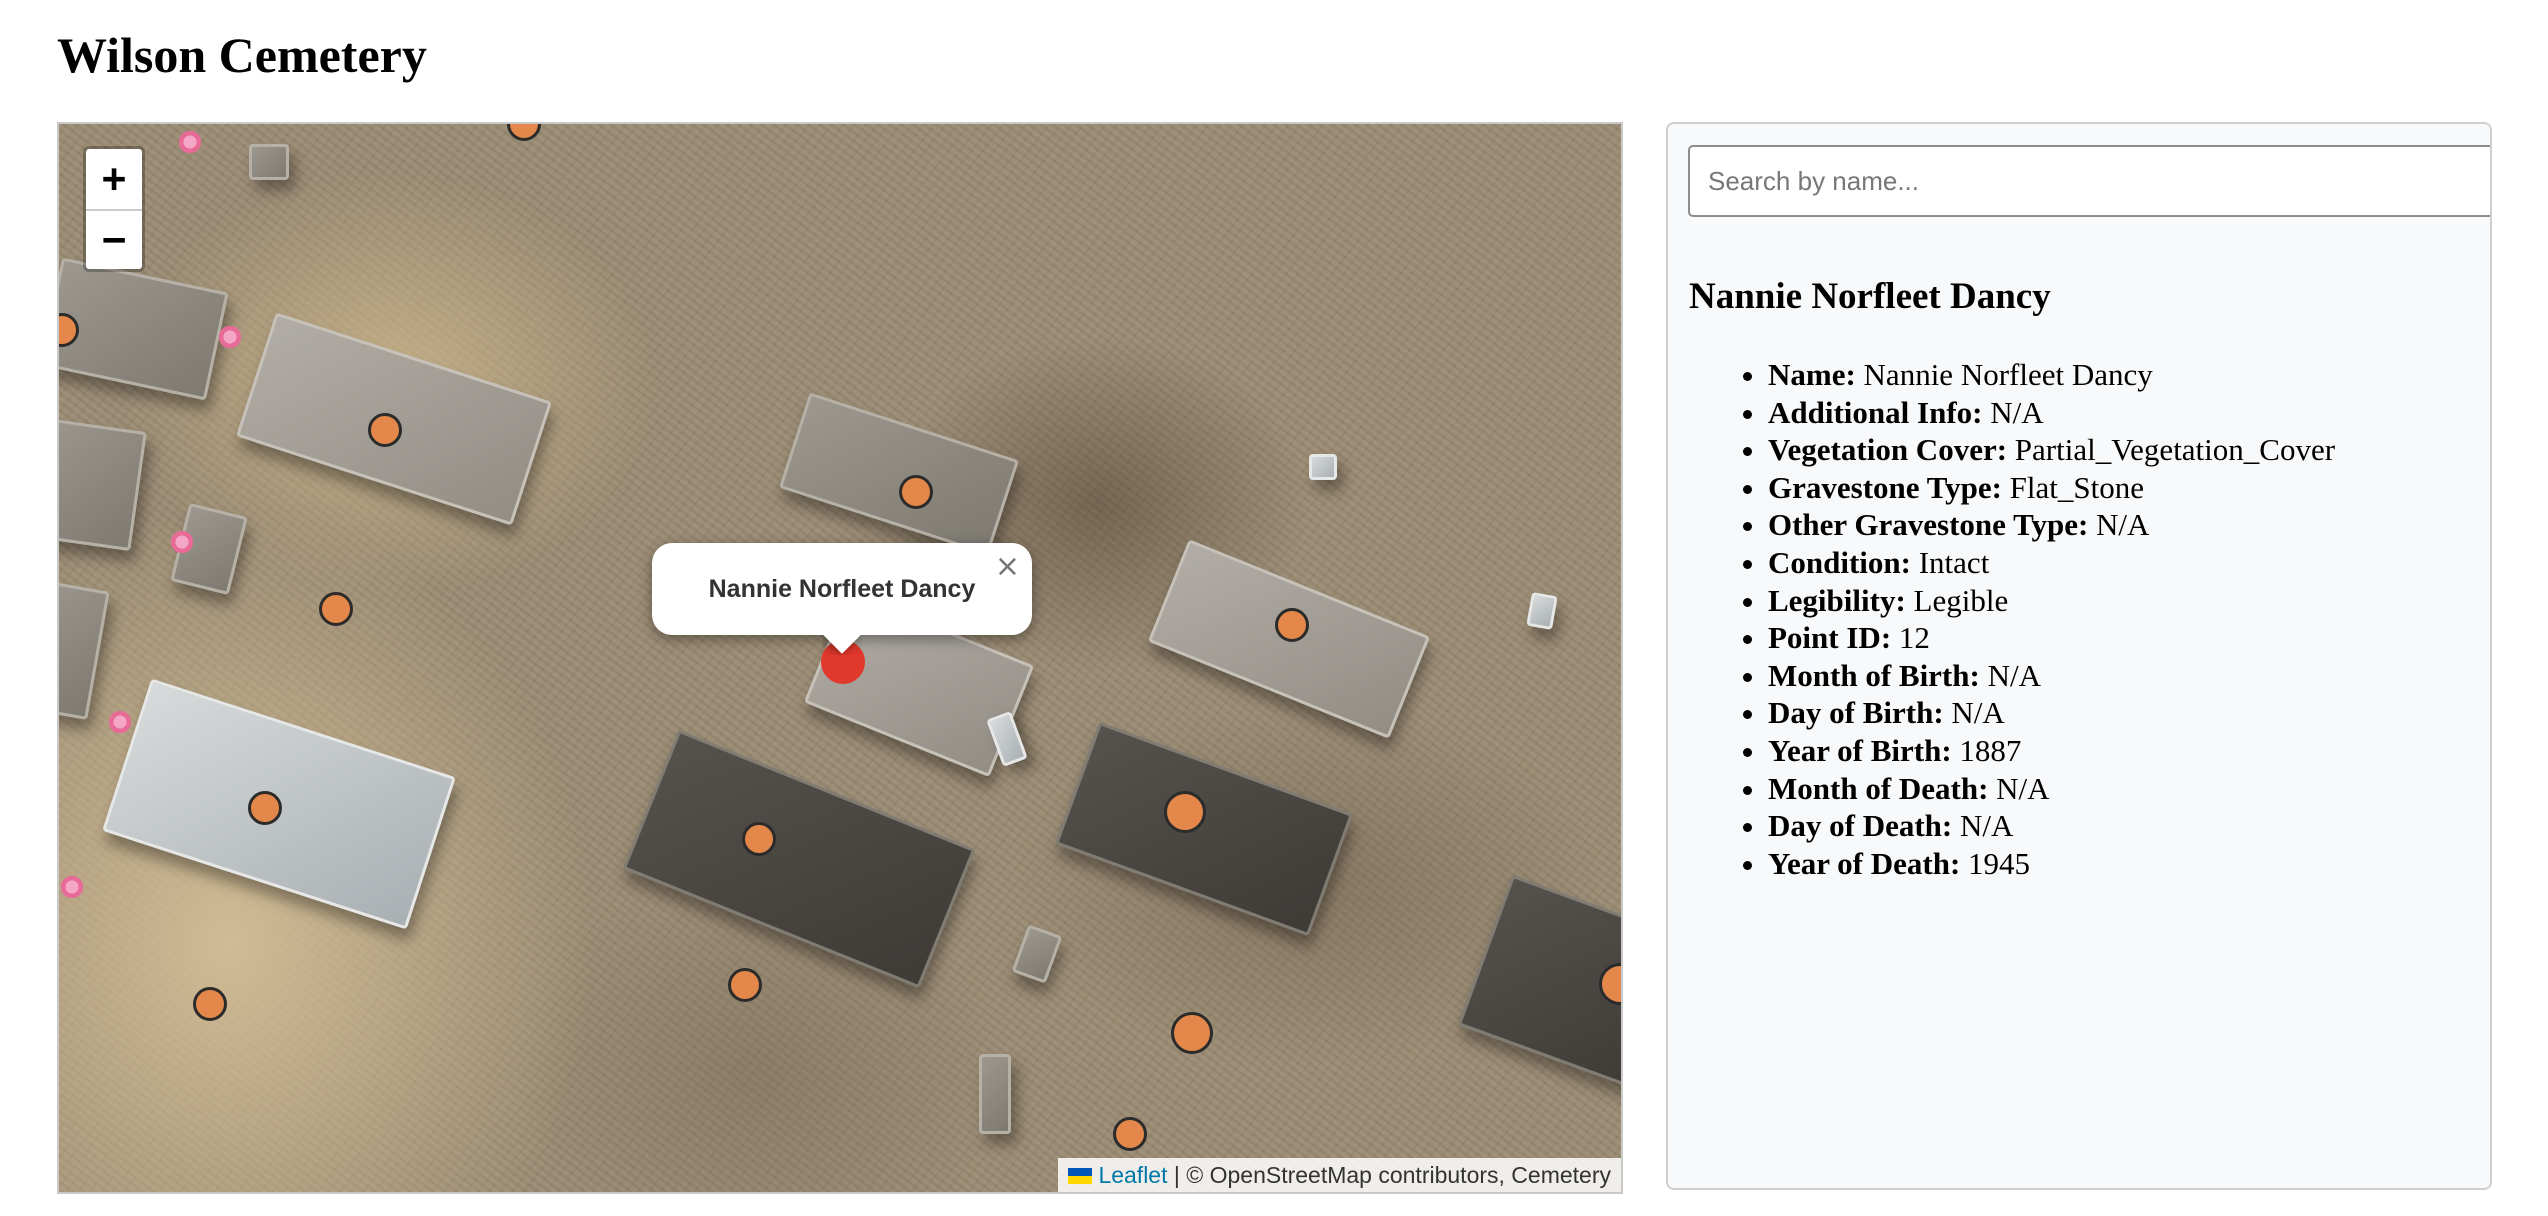  I want to click on ukraine-flag-icon, so click(1080, 1176).